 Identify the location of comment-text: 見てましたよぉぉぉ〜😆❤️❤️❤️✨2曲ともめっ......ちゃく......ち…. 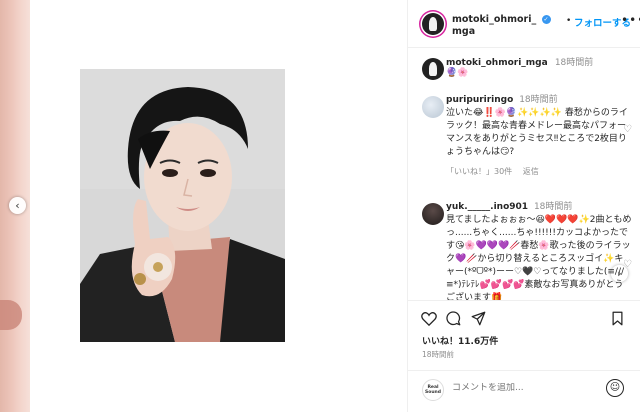
(539, 257).